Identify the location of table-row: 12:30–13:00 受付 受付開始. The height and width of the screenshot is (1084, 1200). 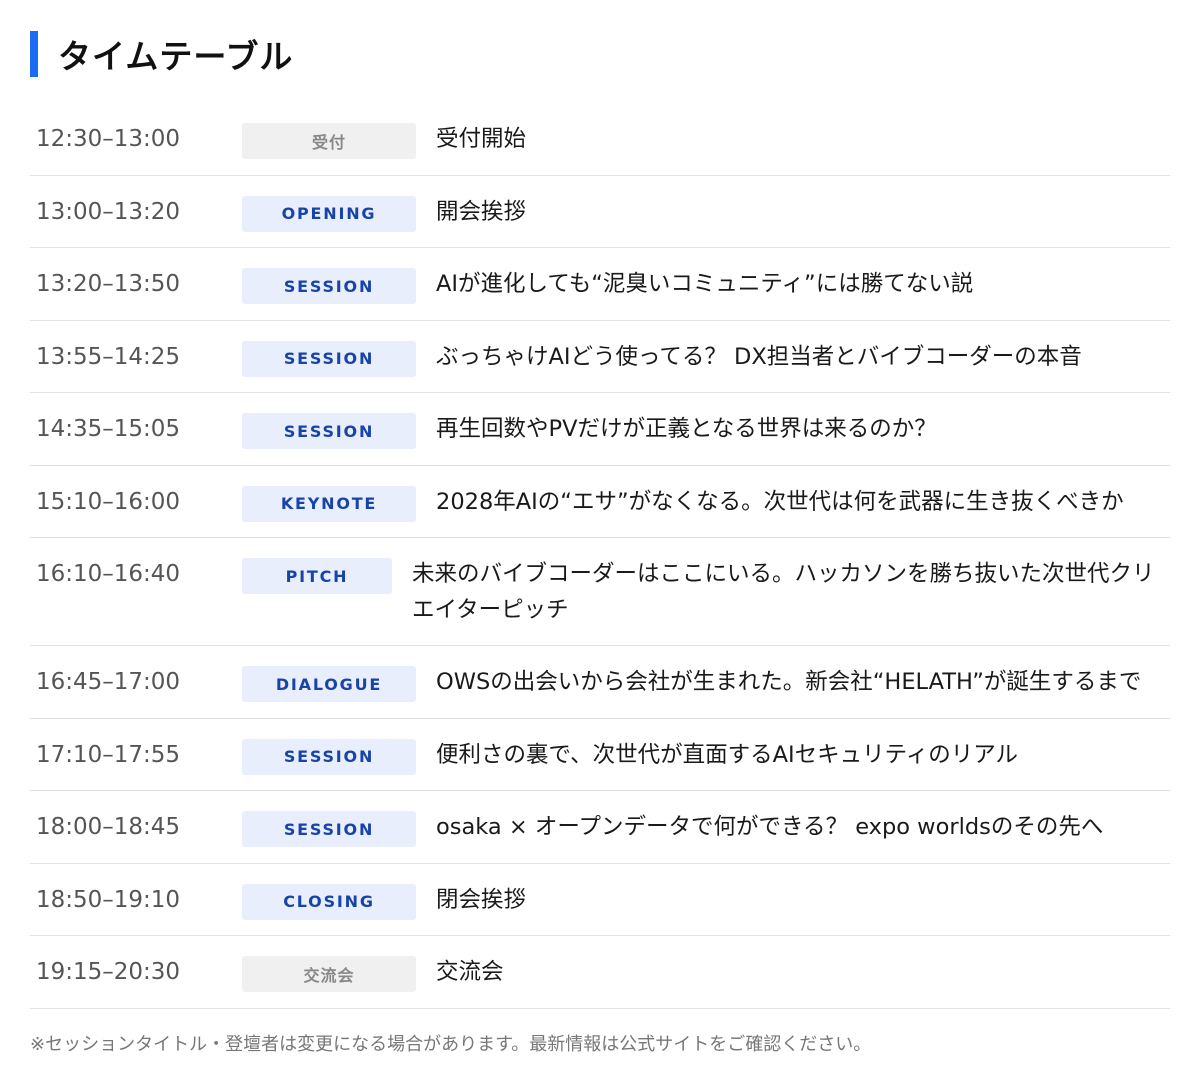
(600, 139).